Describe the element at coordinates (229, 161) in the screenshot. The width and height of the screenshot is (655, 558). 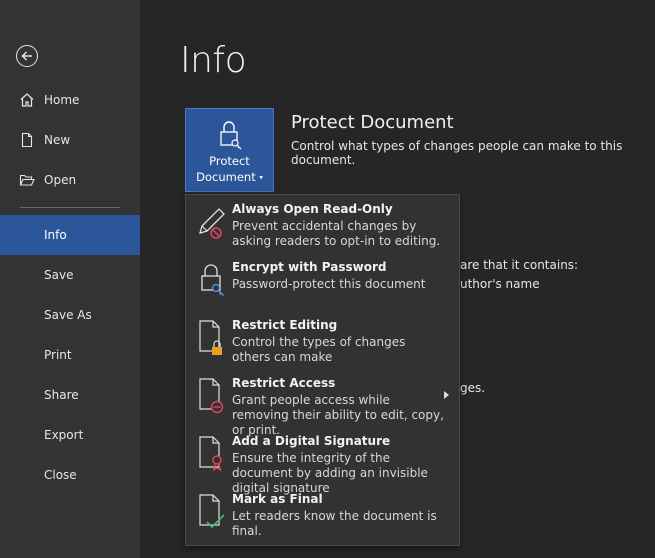
I see `protect-button-label-1: Protect` at that location.